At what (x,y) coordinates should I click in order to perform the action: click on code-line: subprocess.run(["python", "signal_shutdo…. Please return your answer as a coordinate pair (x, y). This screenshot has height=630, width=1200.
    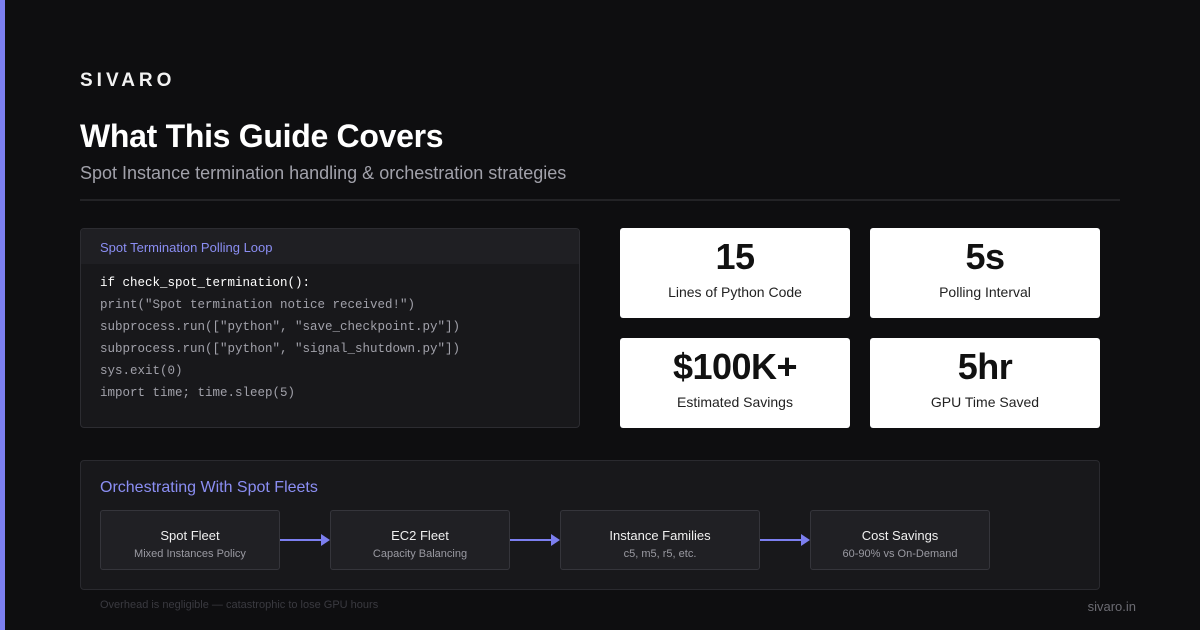
    Looking at the image, I should click on (280, 349).